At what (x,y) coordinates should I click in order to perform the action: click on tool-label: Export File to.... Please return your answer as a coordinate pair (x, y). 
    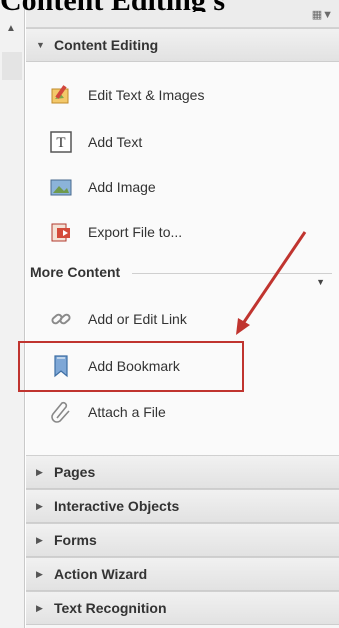
    Looking at the image, I should click on (135, 232).